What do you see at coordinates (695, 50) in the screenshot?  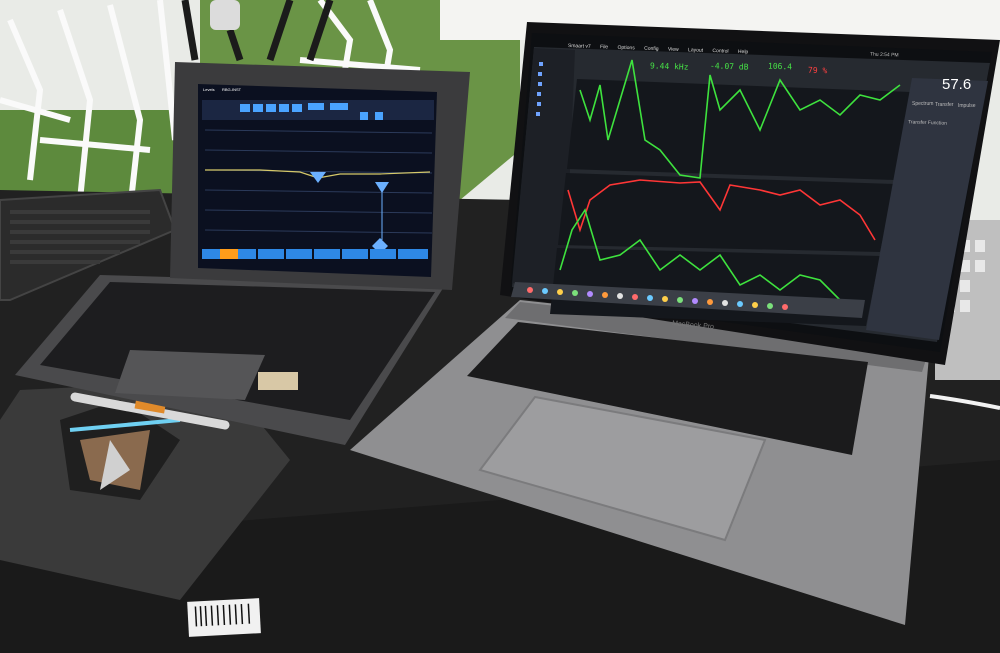 I see `menu-layout: Layout` at bounding box center [695, 50].